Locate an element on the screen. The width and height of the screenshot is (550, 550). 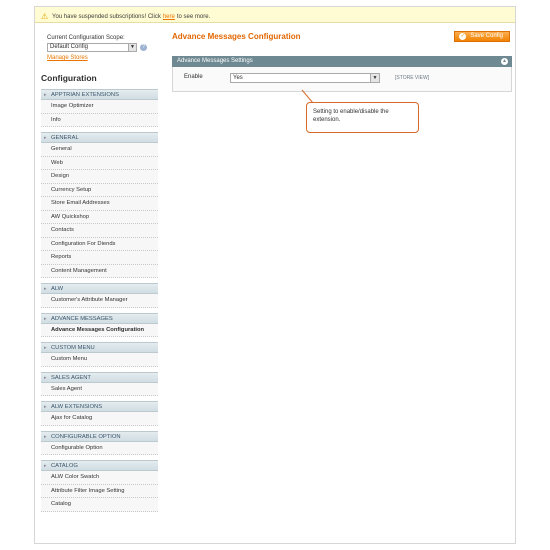
notice-text-after: to see more. is located at coordinates (193, 16).